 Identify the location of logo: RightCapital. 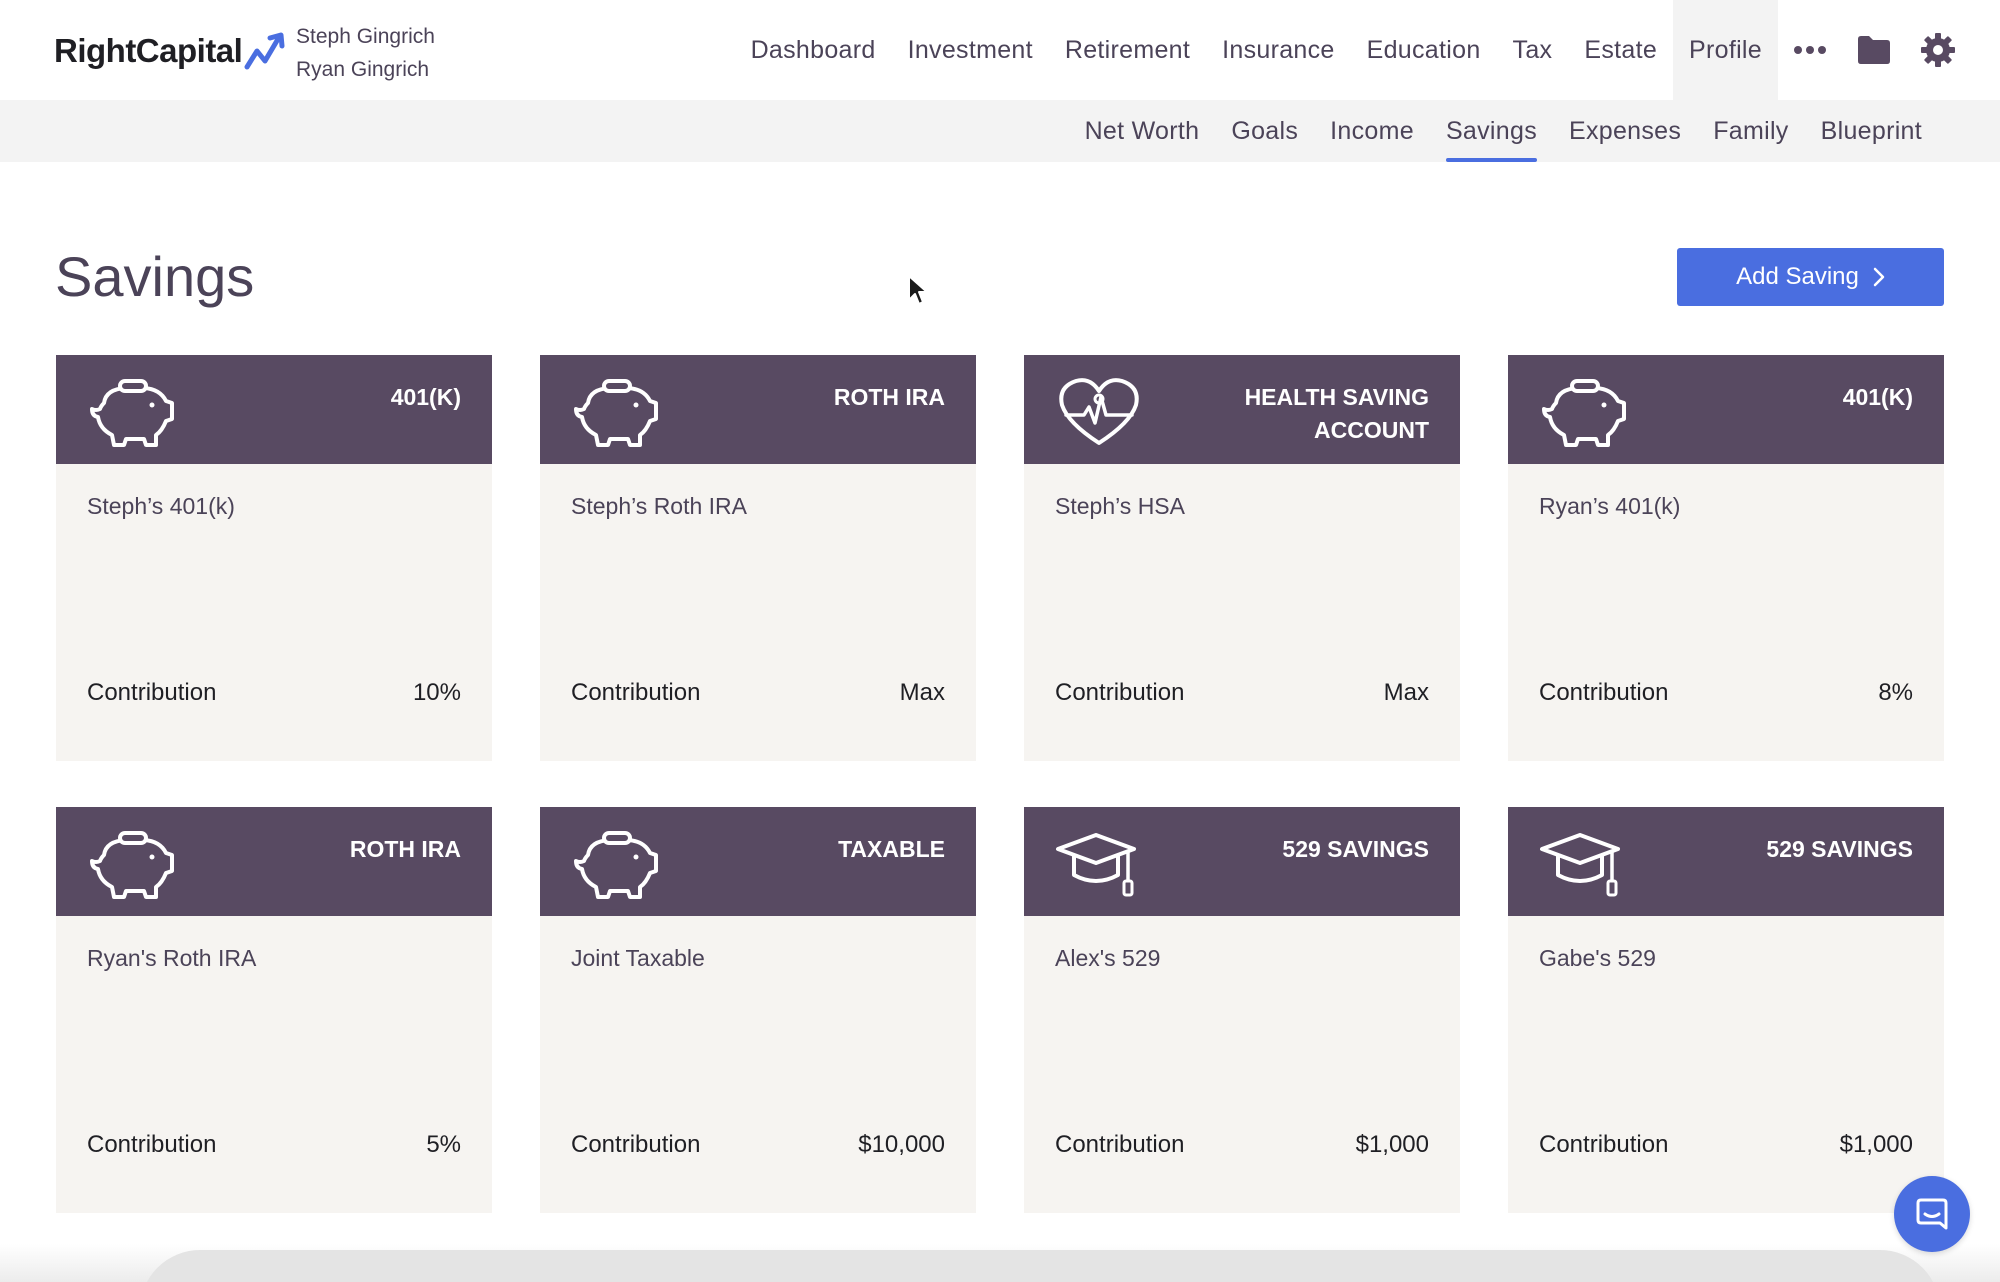
(171, 51).